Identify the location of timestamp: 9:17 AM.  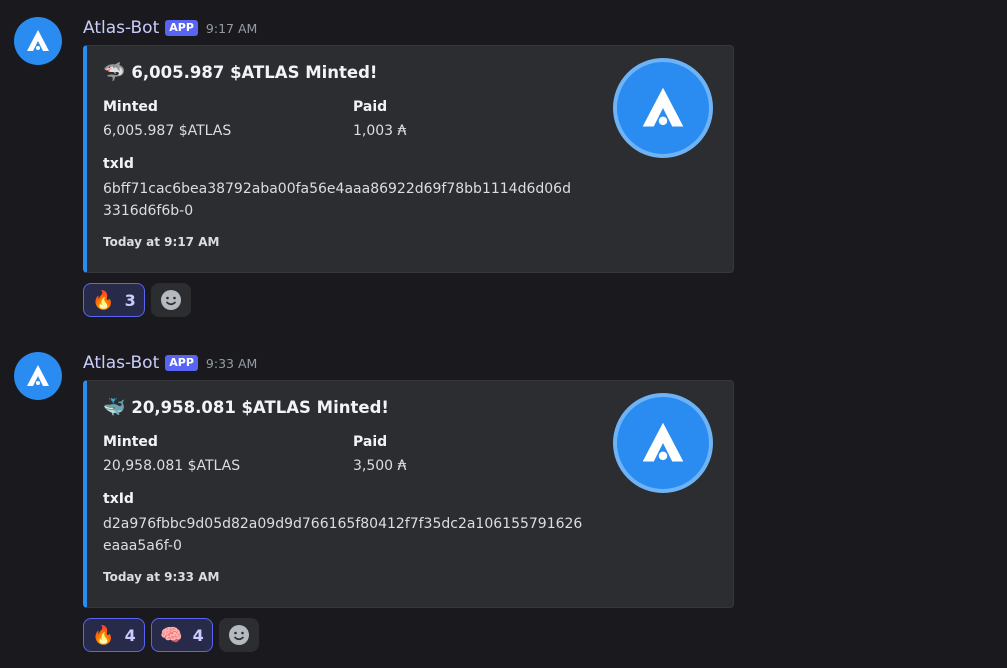
(231, 28).